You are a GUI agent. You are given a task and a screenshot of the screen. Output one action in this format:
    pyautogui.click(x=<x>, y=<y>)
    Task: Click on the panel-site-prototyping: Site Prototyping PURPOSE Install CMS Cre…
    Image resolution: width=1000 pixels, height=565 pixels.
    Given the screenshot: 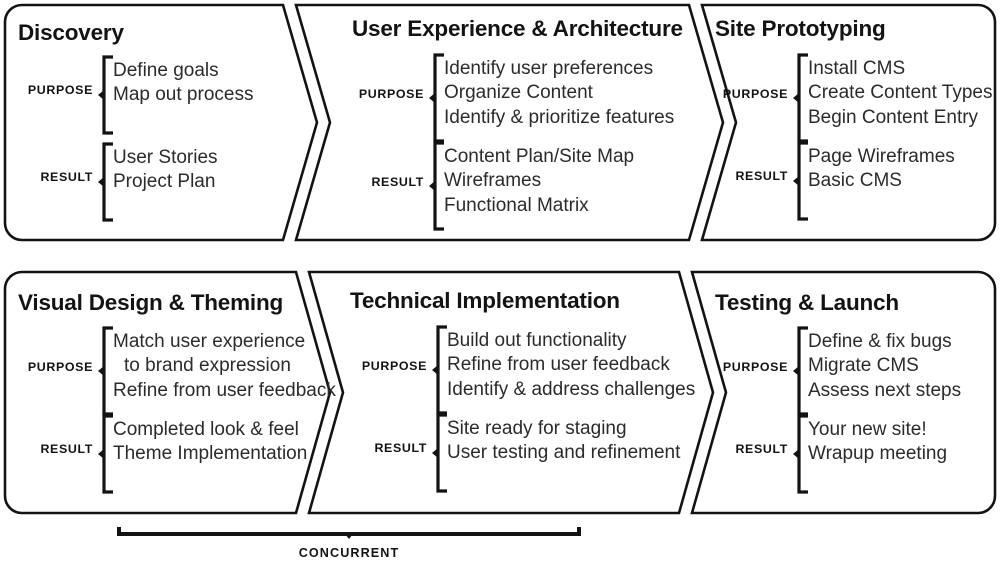 What is the action you would take?
    pyautogui.click(x=851, y=122)
    